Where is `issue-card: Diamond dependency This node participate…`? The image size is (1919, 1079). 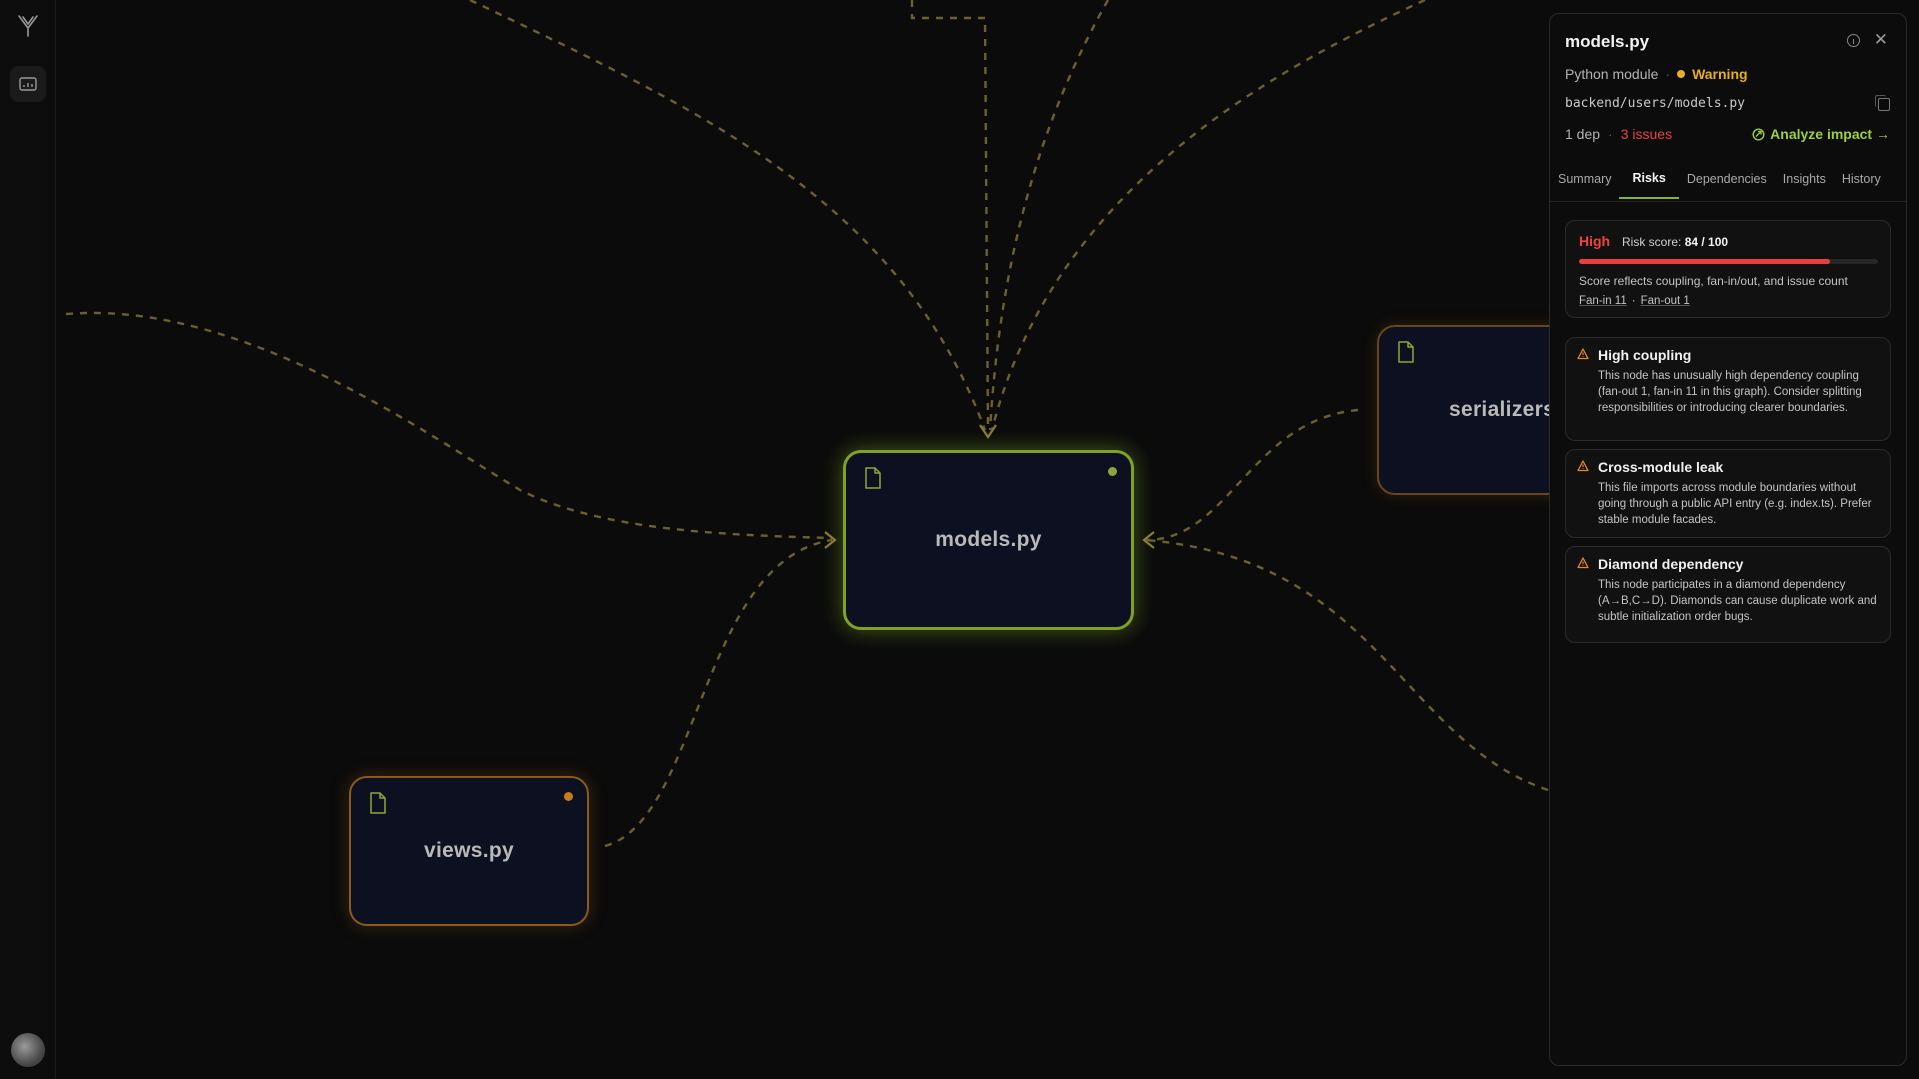
issue-card: Diamond dependency This node participate… is located at coordinates (1728, 594).